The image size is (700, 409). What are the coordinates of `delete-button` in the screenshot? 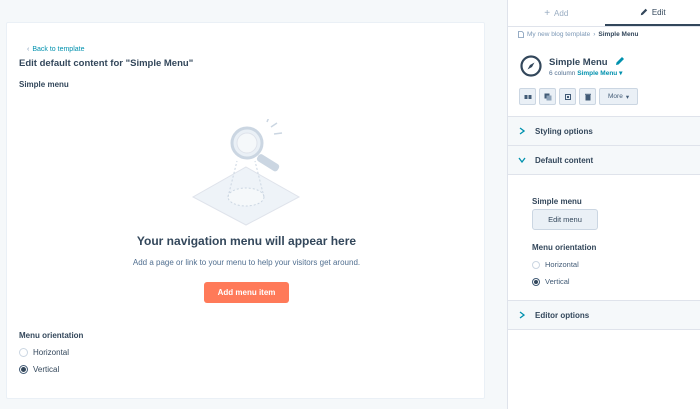 It's located at (587, 96).